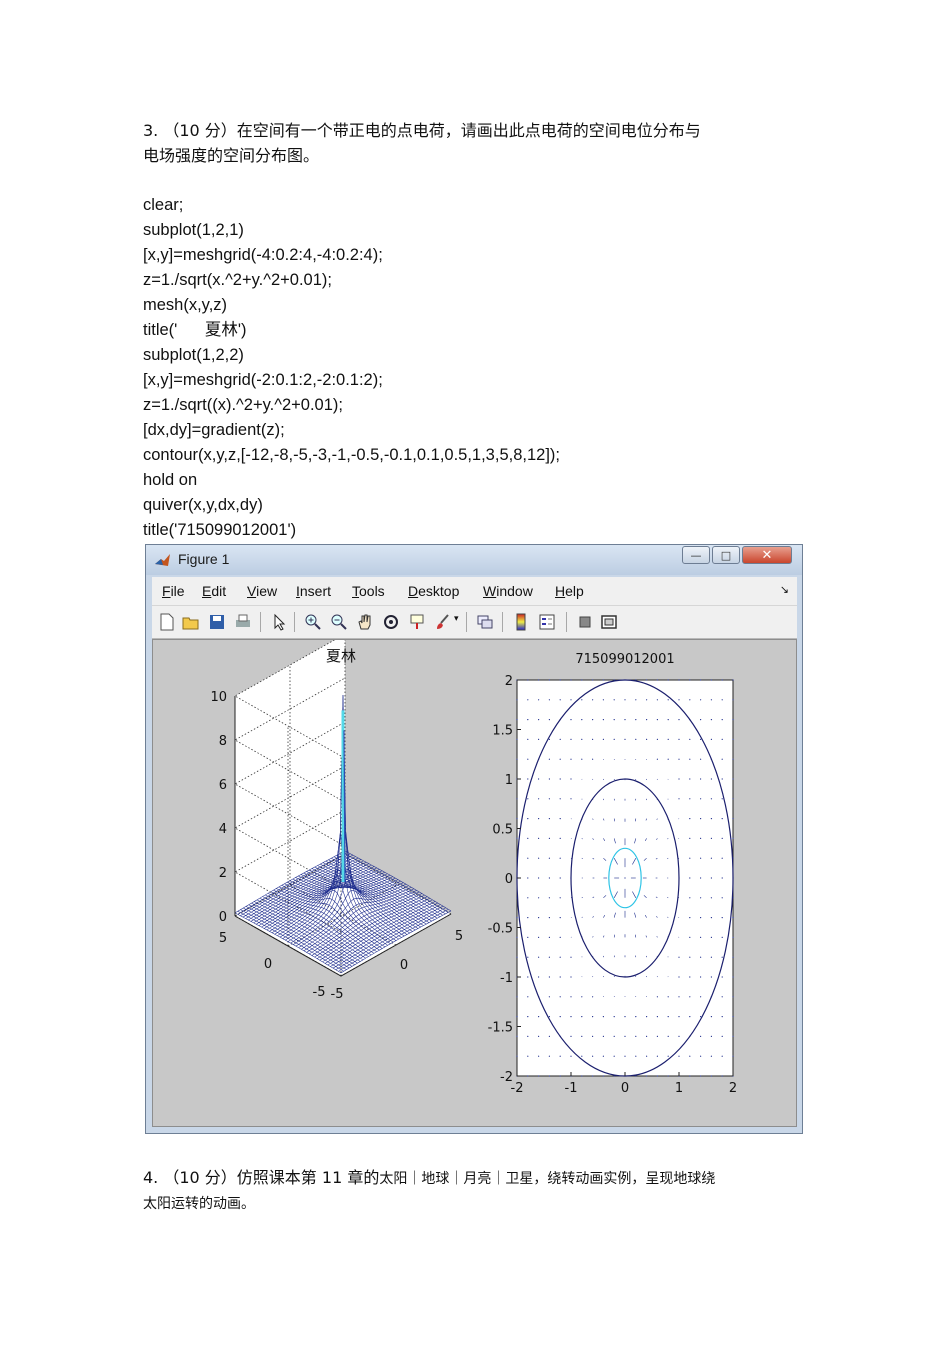 This screenshot has height=1345, width=950. I want to click on menu-edit: Edit, so click(214, 591).